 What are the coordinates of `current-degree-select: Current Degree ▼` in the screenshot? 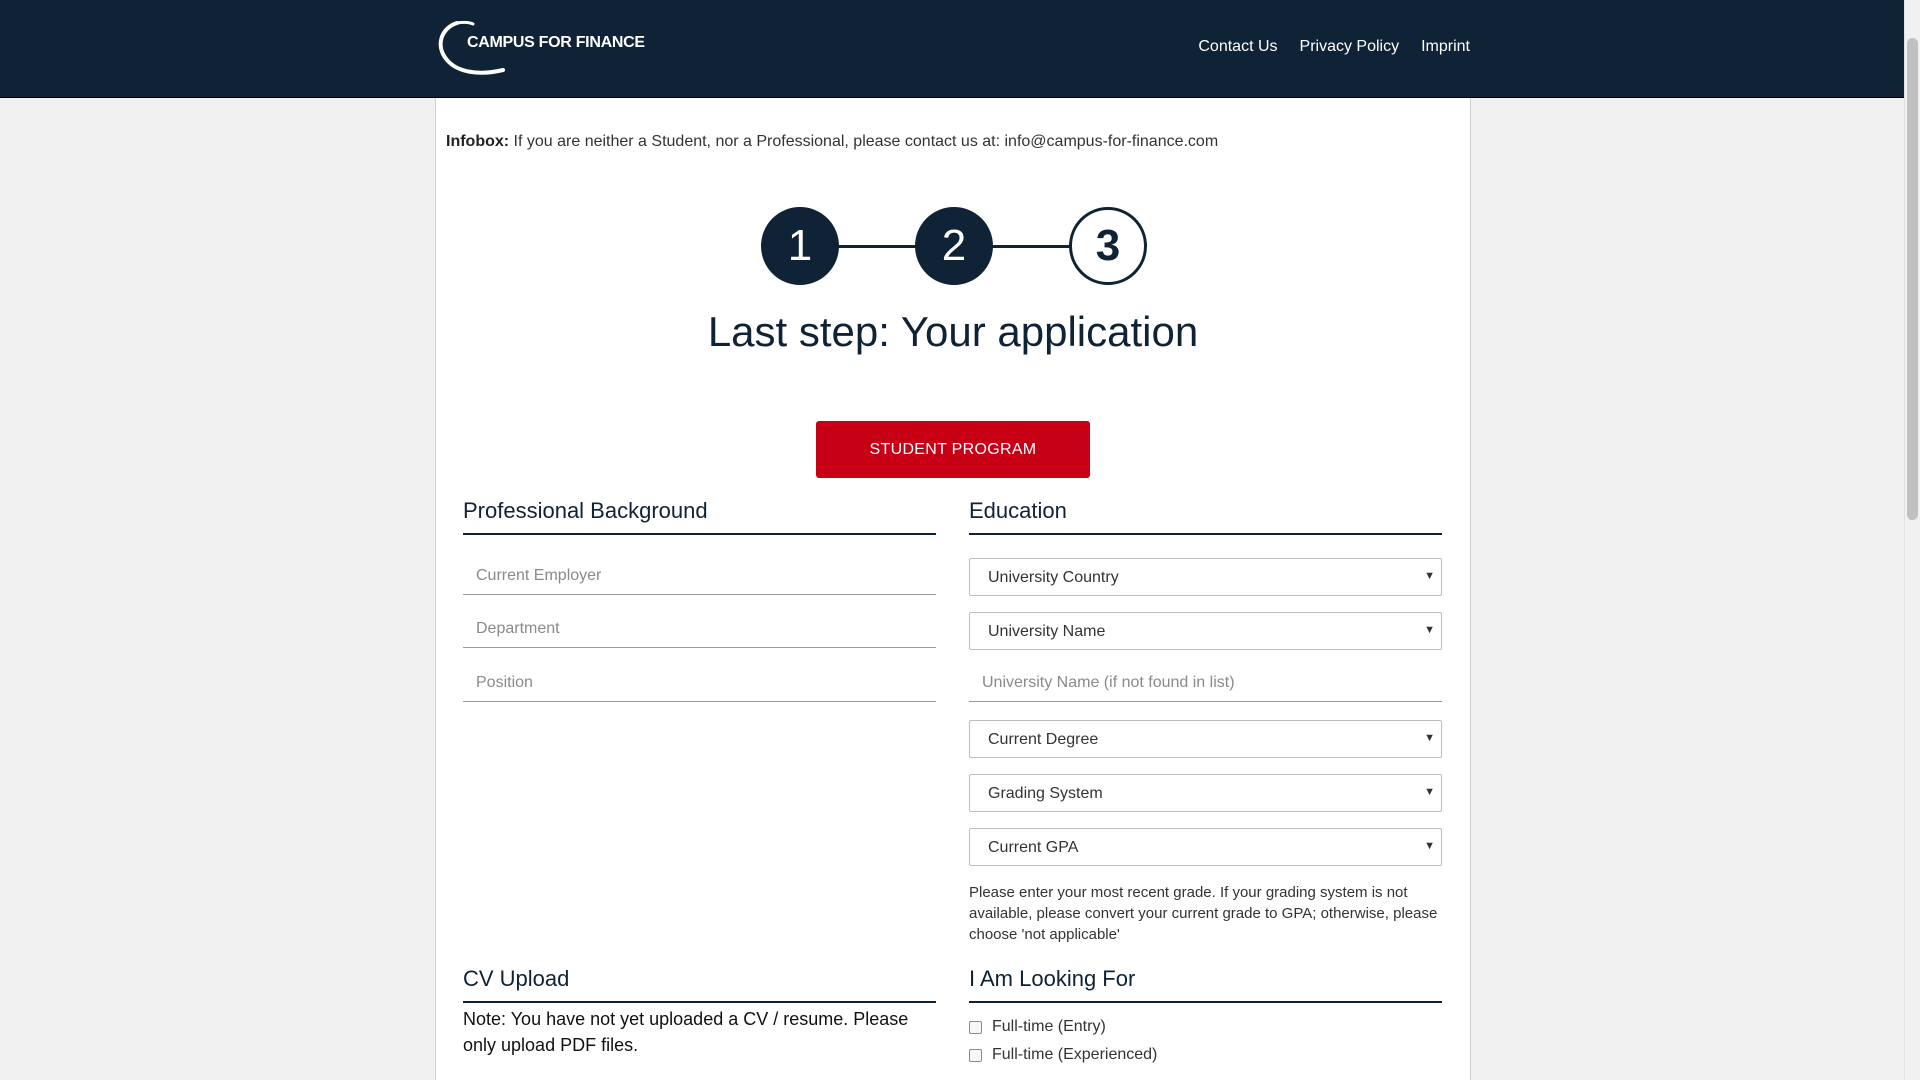 It's located at (1205, 739).